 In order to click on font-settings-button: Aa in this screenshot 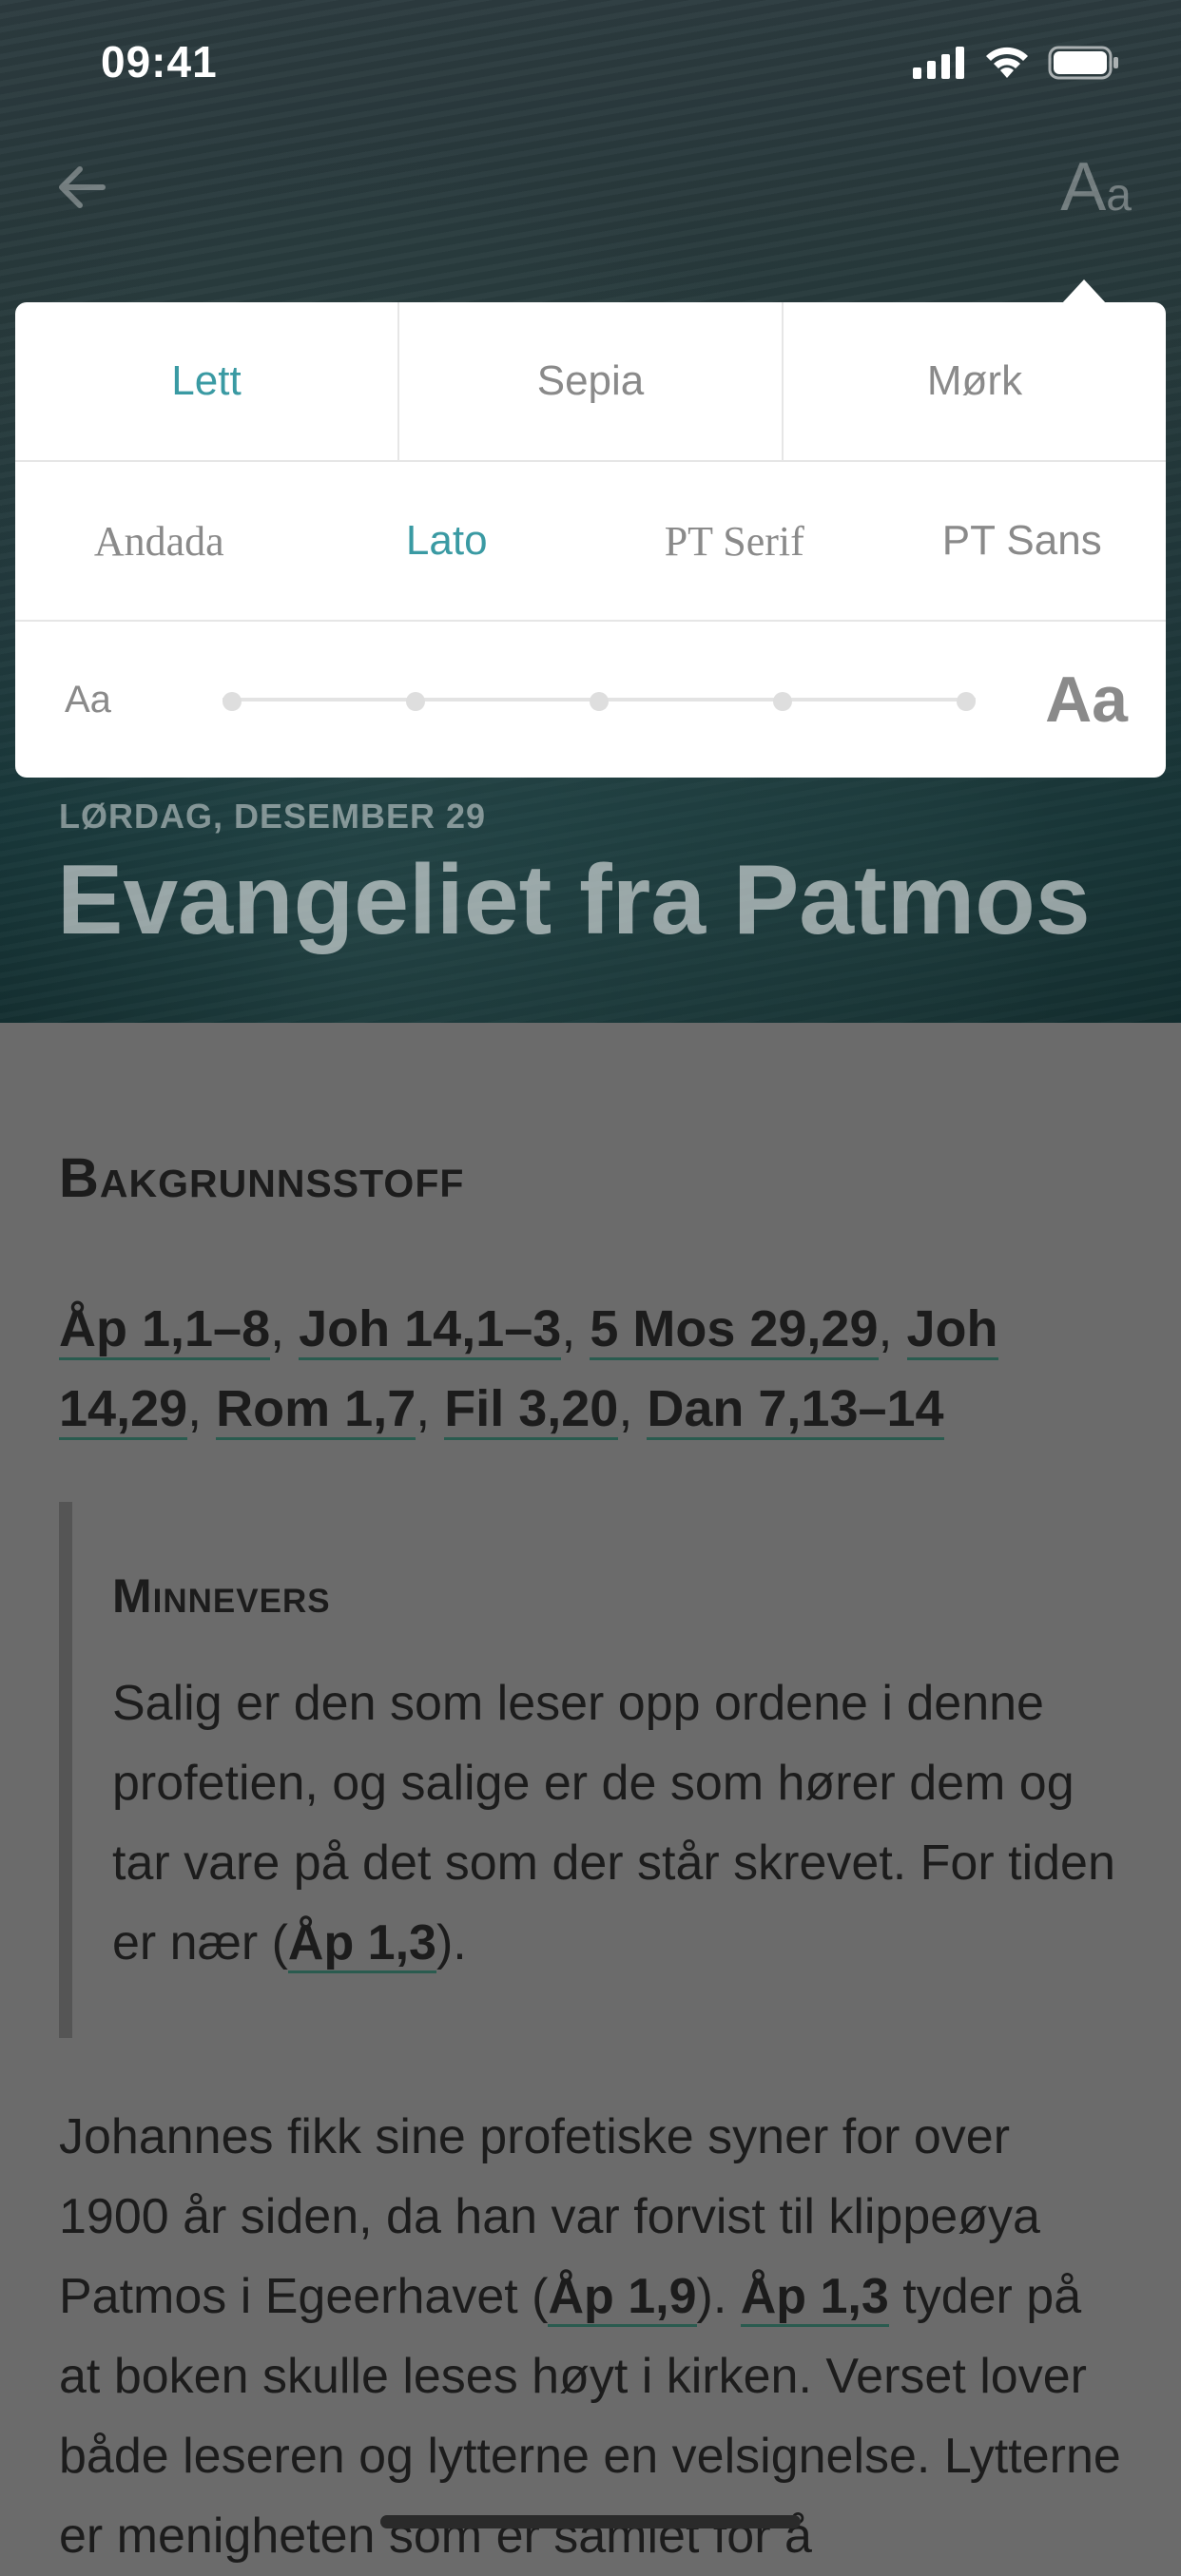, I will do `click(1096, 187)`.